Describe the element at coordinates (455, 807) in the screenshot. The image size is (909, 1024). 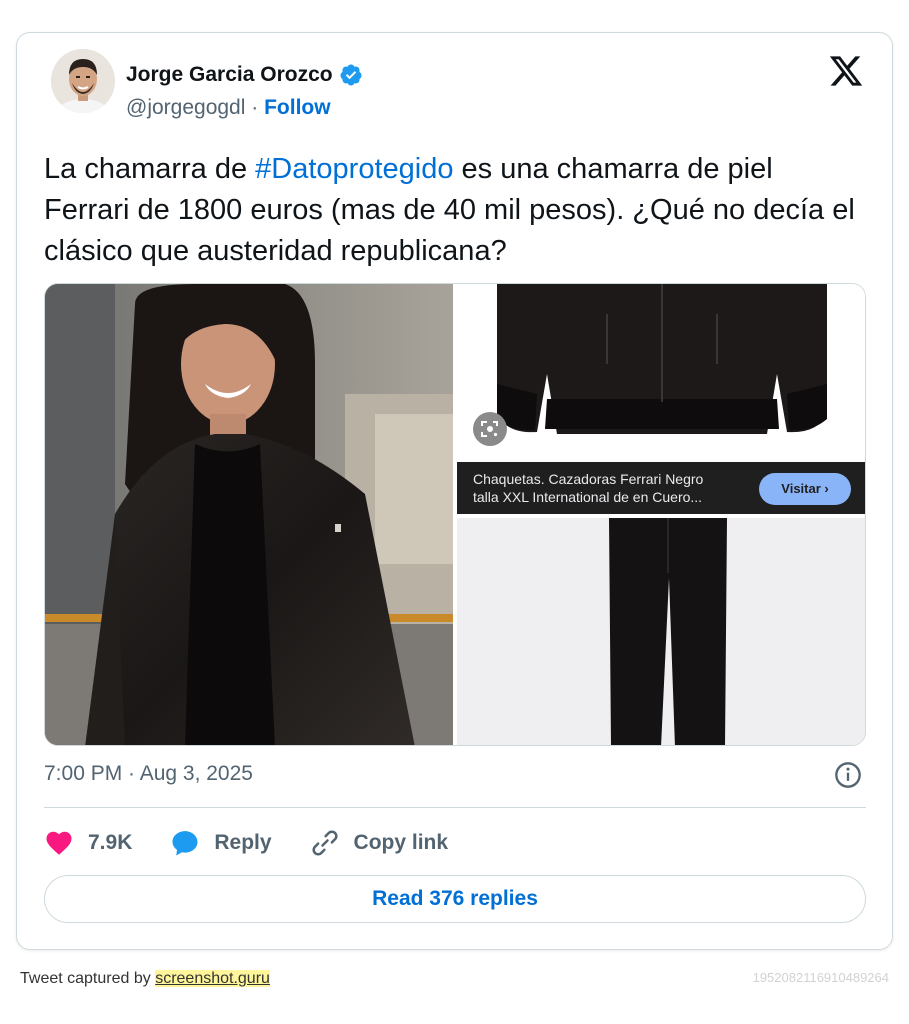
I see `divider` at that location.